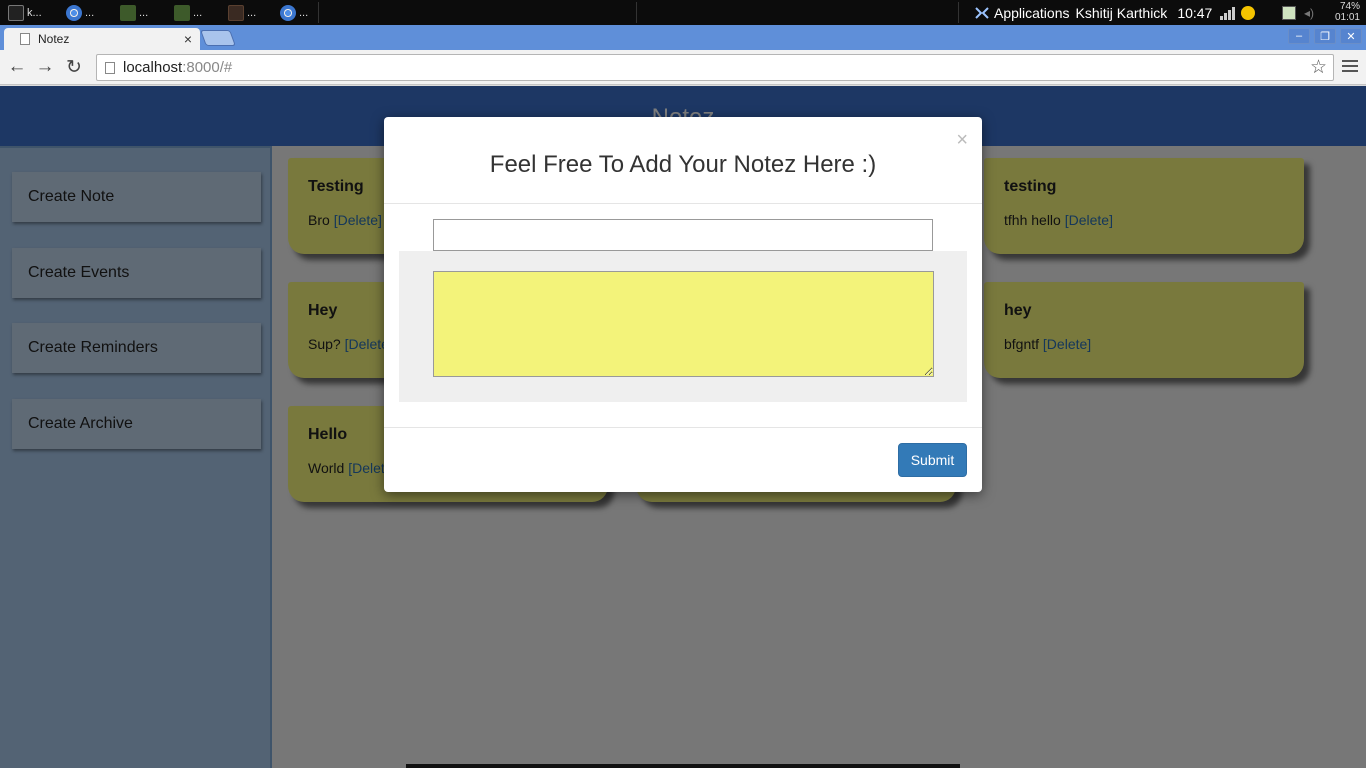  What do you see at coordinates (45, 67) in the screenshot?
I see `forward-arrow-icon: →` at bounding box center [45, 67].